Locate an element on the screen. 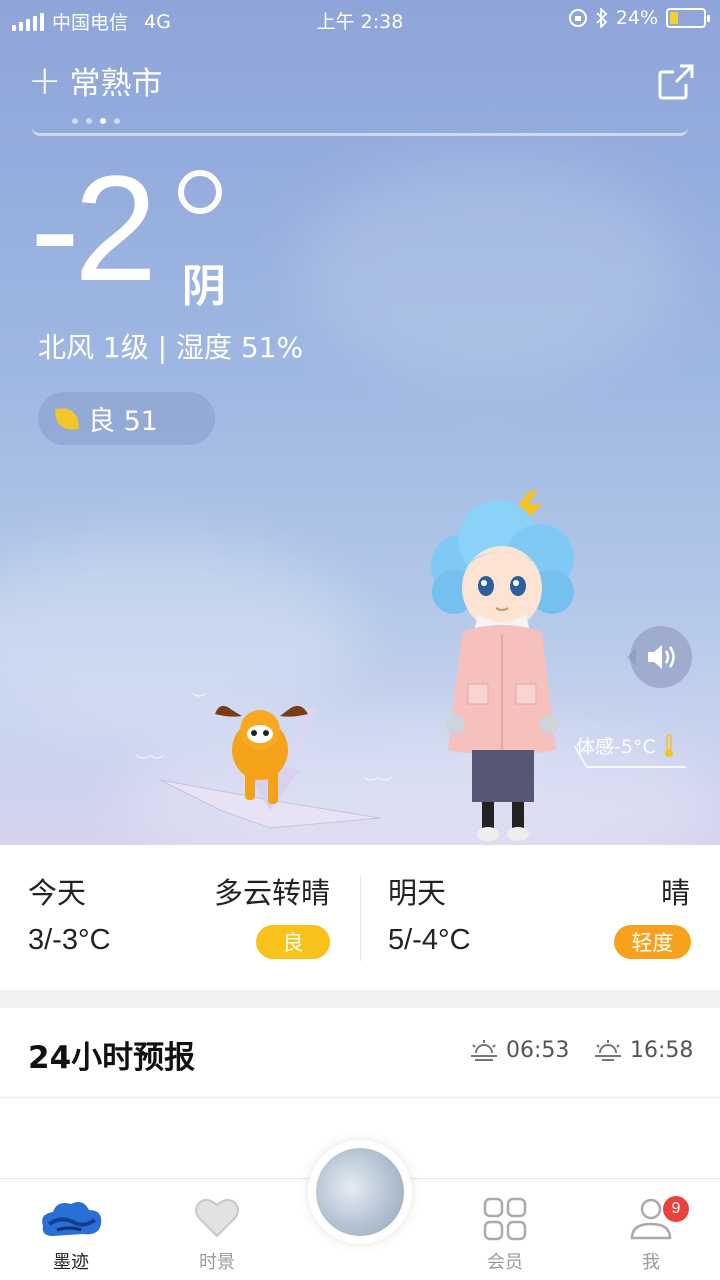  paper-crane-moose-illustration is located at coordinates (270, 767).